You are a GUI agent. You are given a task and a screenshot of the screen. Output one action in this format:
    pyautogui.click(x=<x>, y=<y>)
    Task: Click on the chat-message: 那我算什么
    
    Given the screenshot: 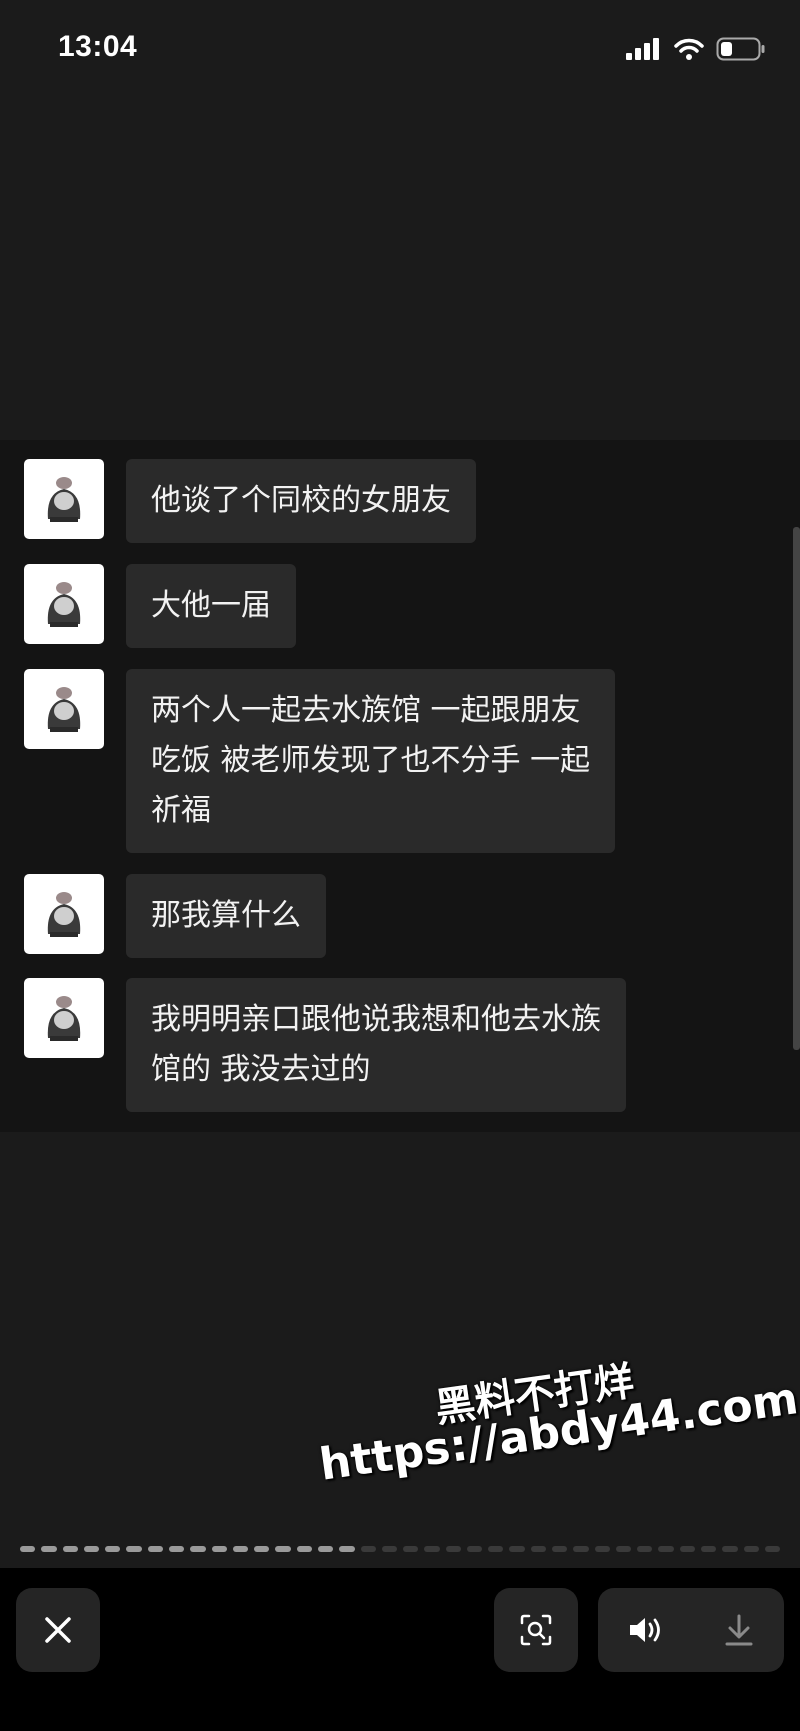 What is the action you would take?
    pyautogui.click(x=175, y=916)
    